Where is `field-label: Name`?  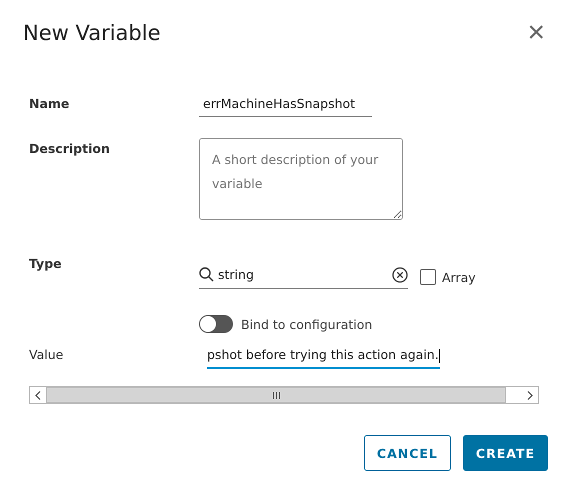
field-label: Name is located at coordinates (49, 104).